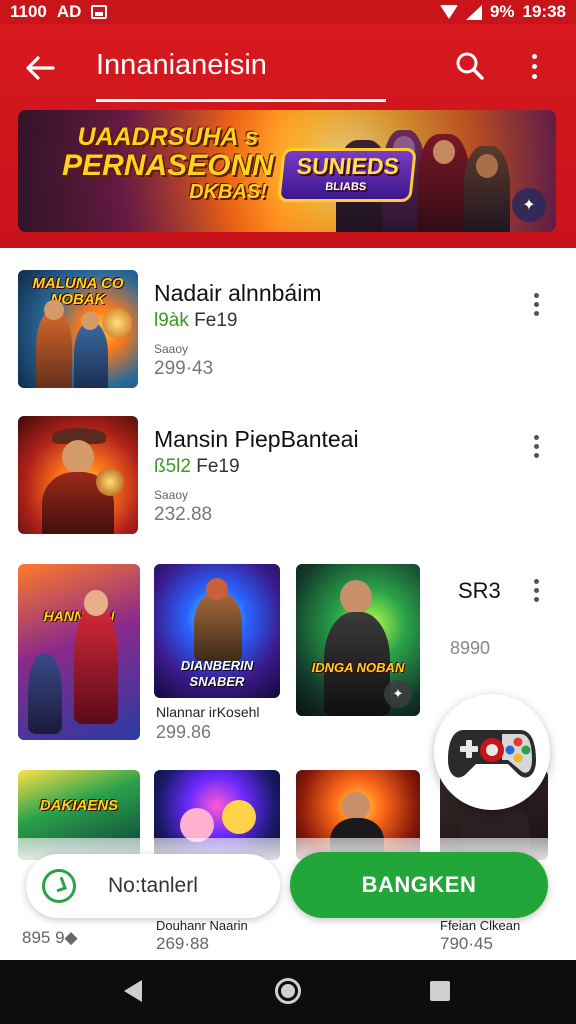 This screenshot has height=1024, width=576. Describe the element at coordinates (479, 590) in the screenshot. I see `section-label: SR3` at that location.